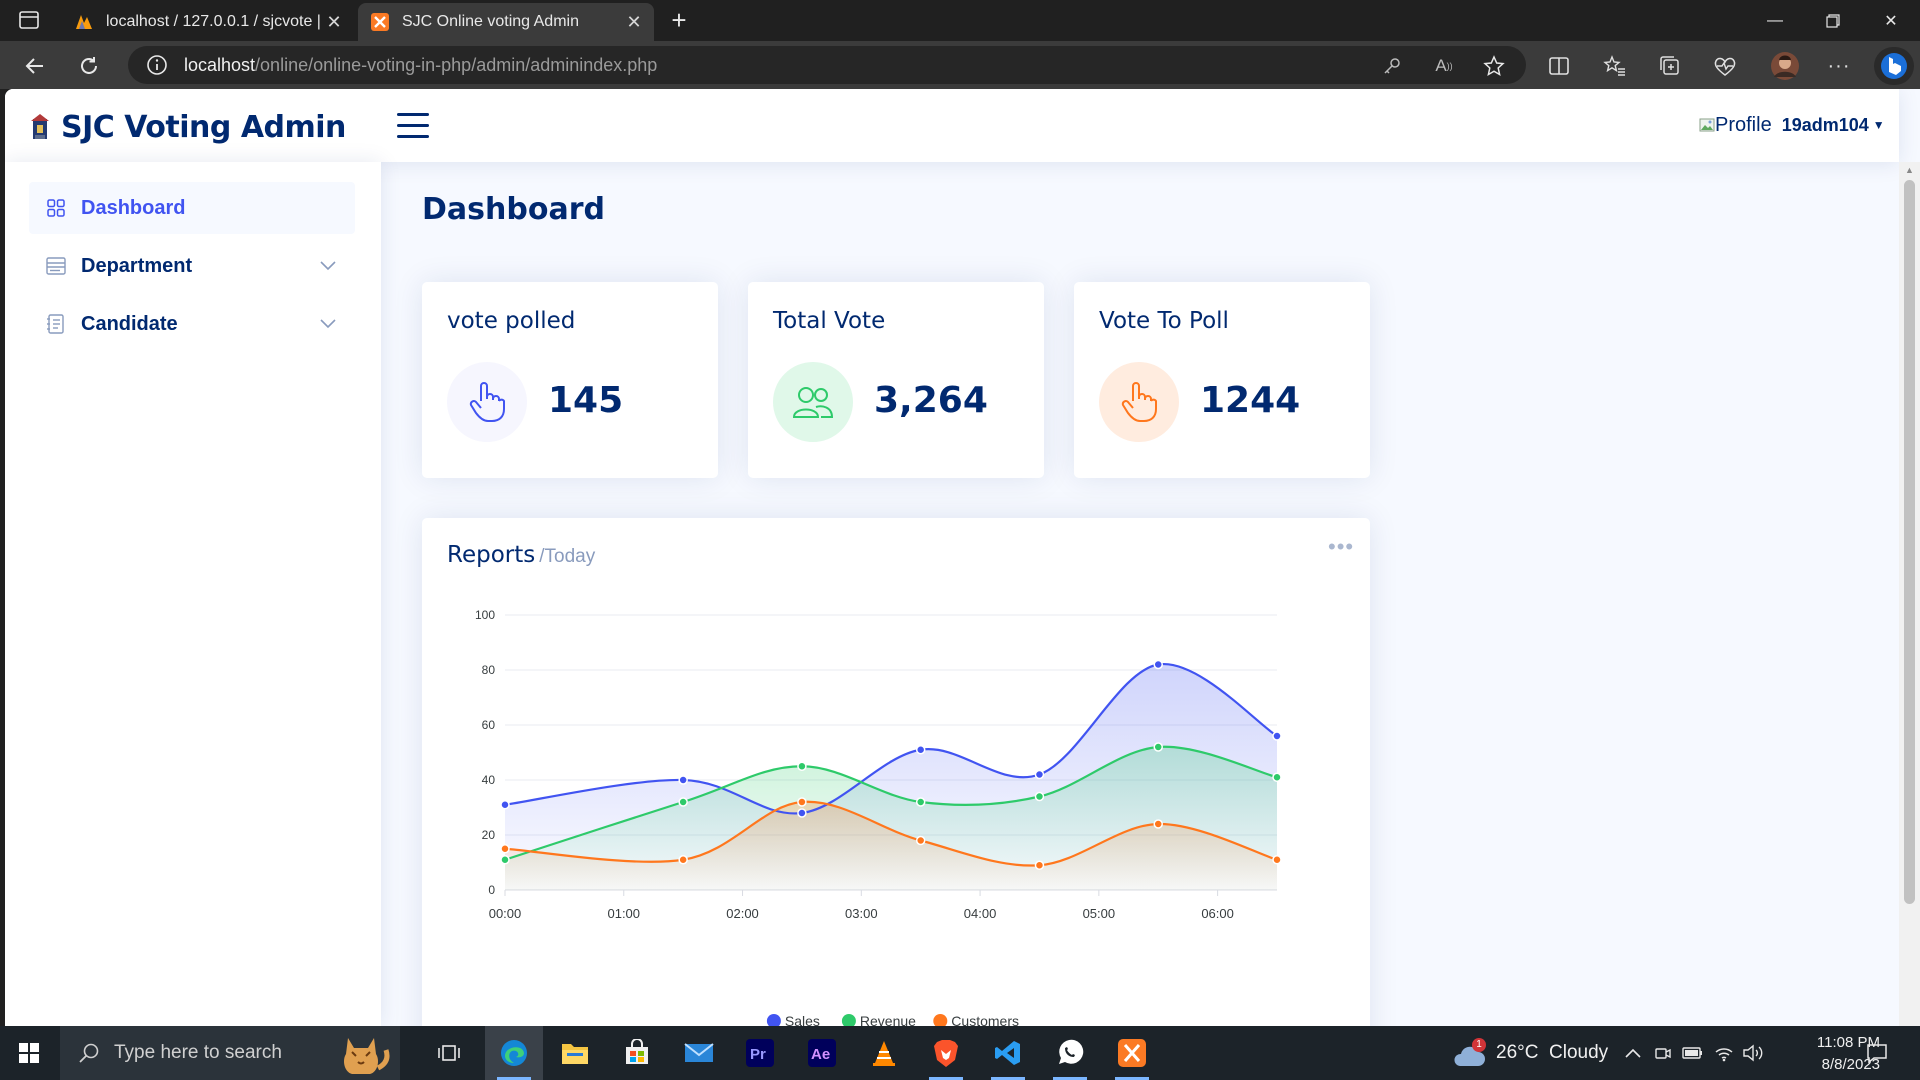  What do you see at coordinates (586, 400) in the screenshot?
I see `stat-value: 145` at bounding box center [586, 400].